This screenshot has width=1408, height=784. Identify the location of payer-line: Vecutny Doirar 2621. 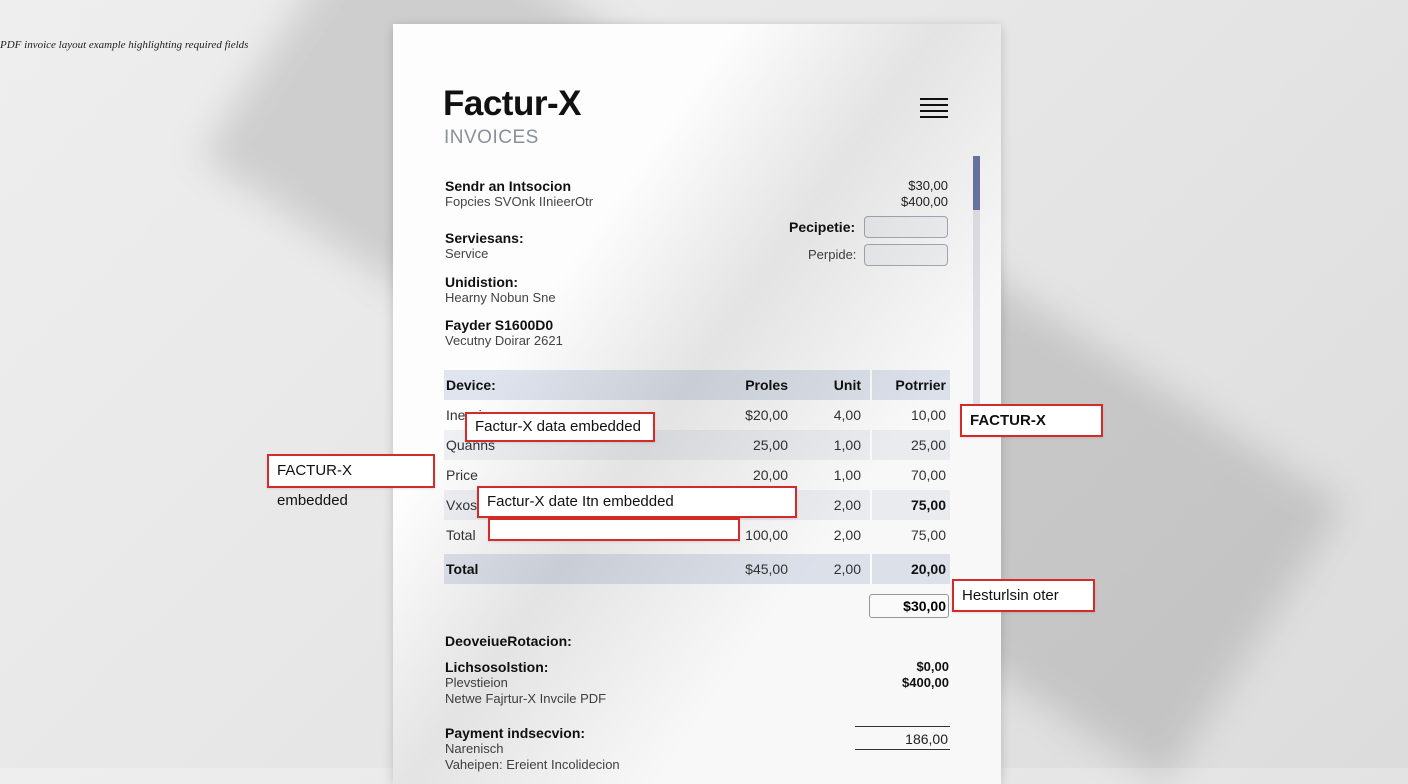
(504, 340).